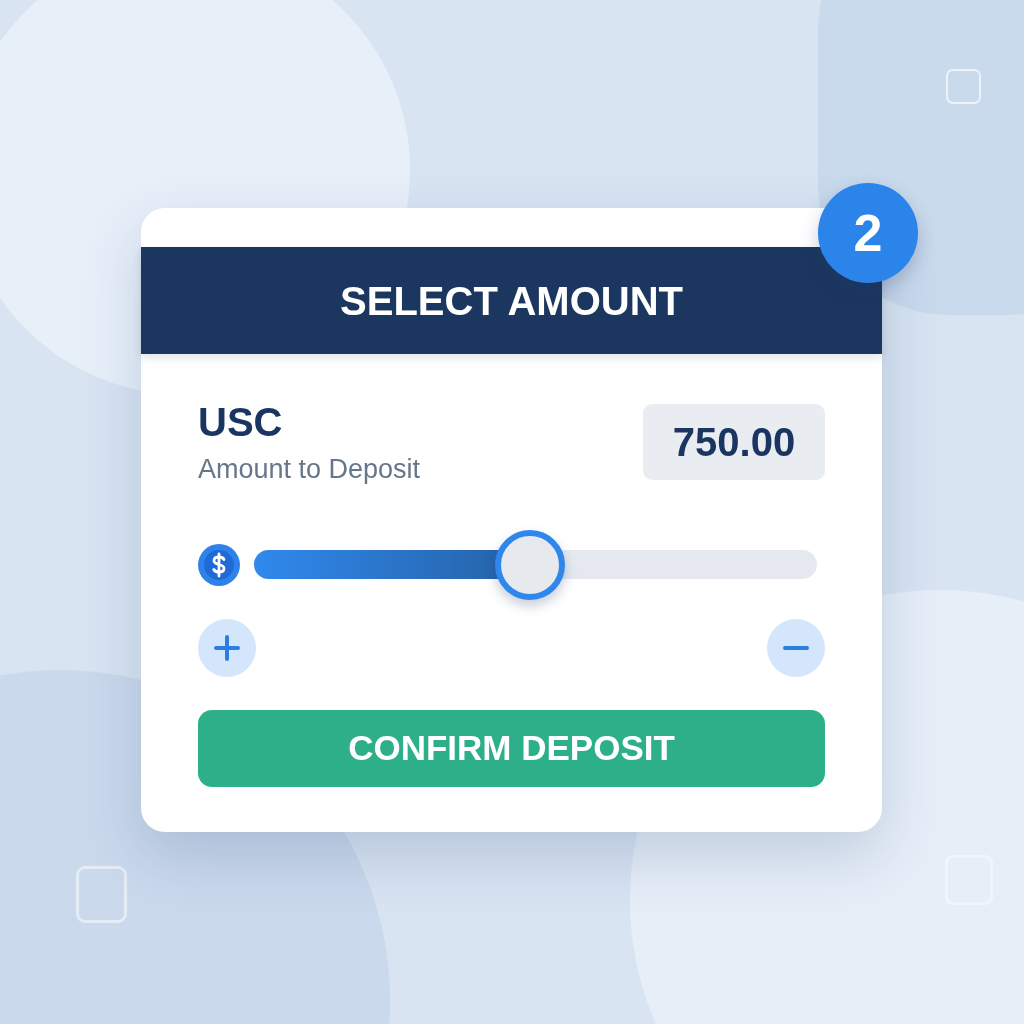 Image resolution: width=1024 pixels, height=1024 pixels. Describe the element at coordinates (309, 469) in the screenshot. I see `amount-label: Amount to Deposit` at that location.